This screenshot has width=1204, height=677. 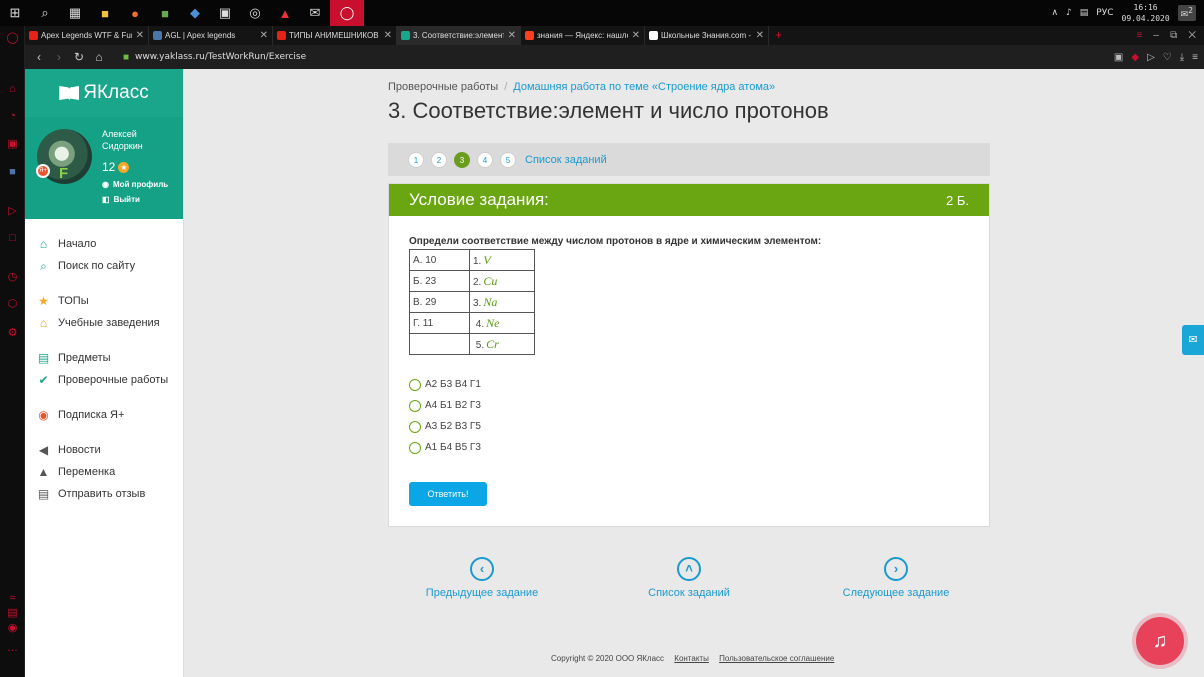 I want to click on file-explorer-icon: ■, so click(x=105, y=13).